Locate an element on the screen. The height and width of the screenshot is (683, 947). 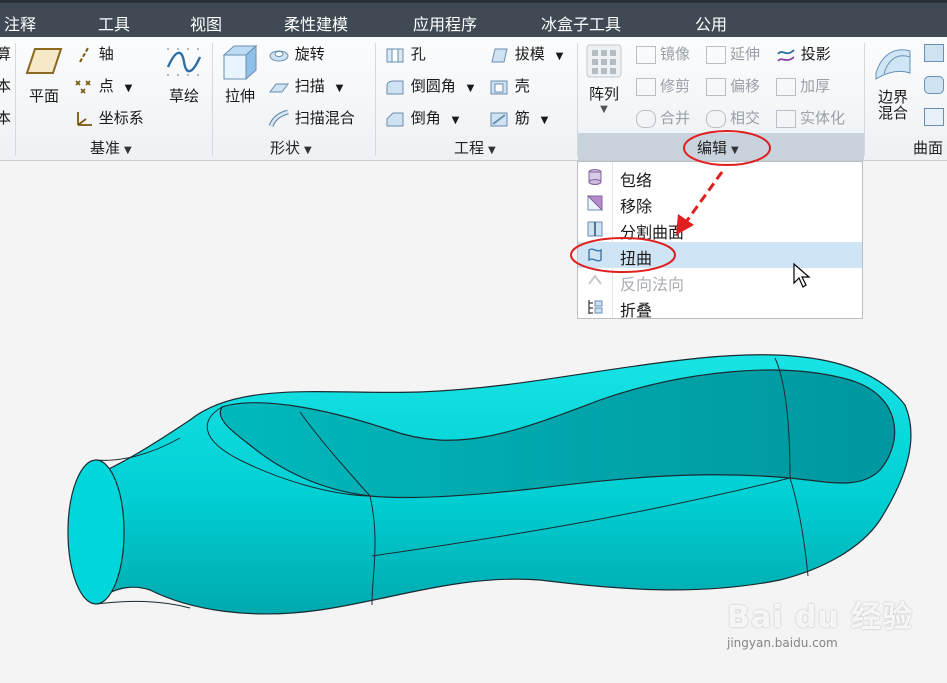
shell-button: 壳 is located at coordinates (509, 85).